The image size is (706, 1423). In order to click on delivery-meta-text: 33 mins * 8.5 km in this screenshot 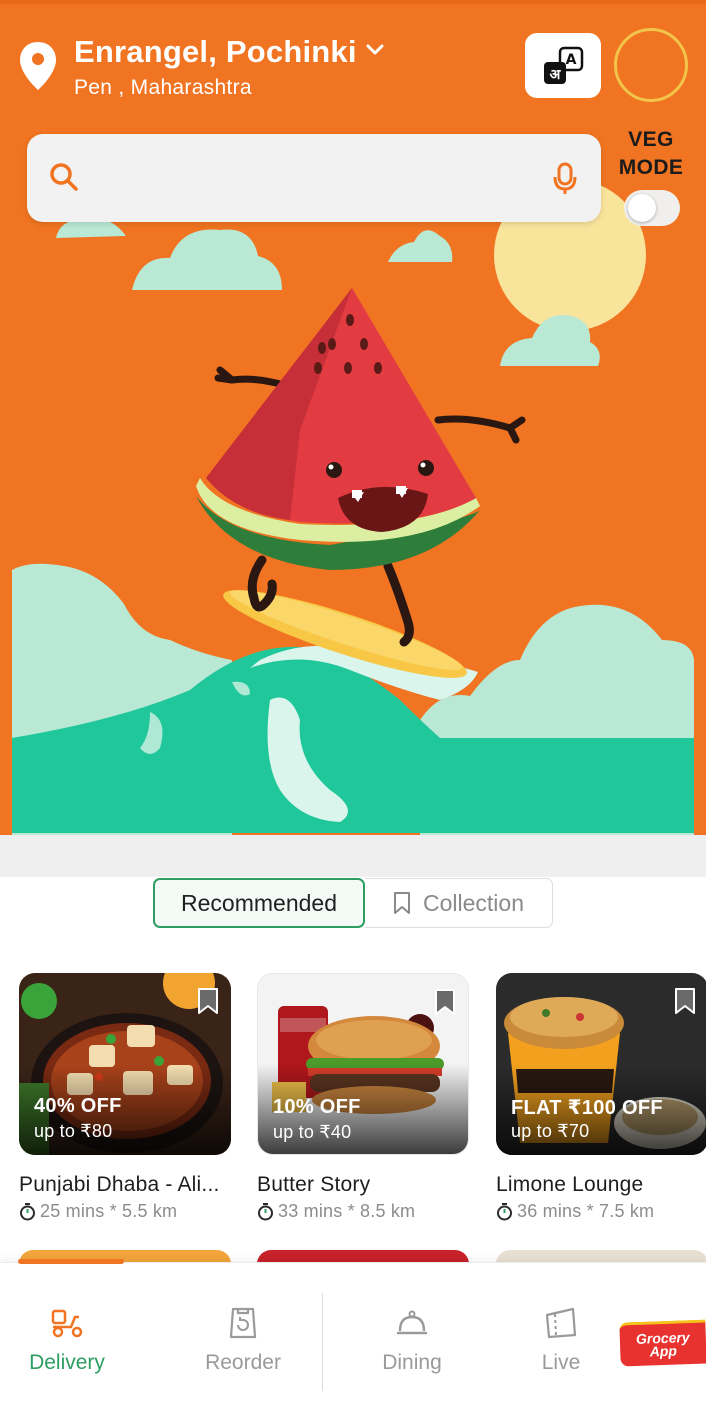, I will do `click(347, 1211)`.